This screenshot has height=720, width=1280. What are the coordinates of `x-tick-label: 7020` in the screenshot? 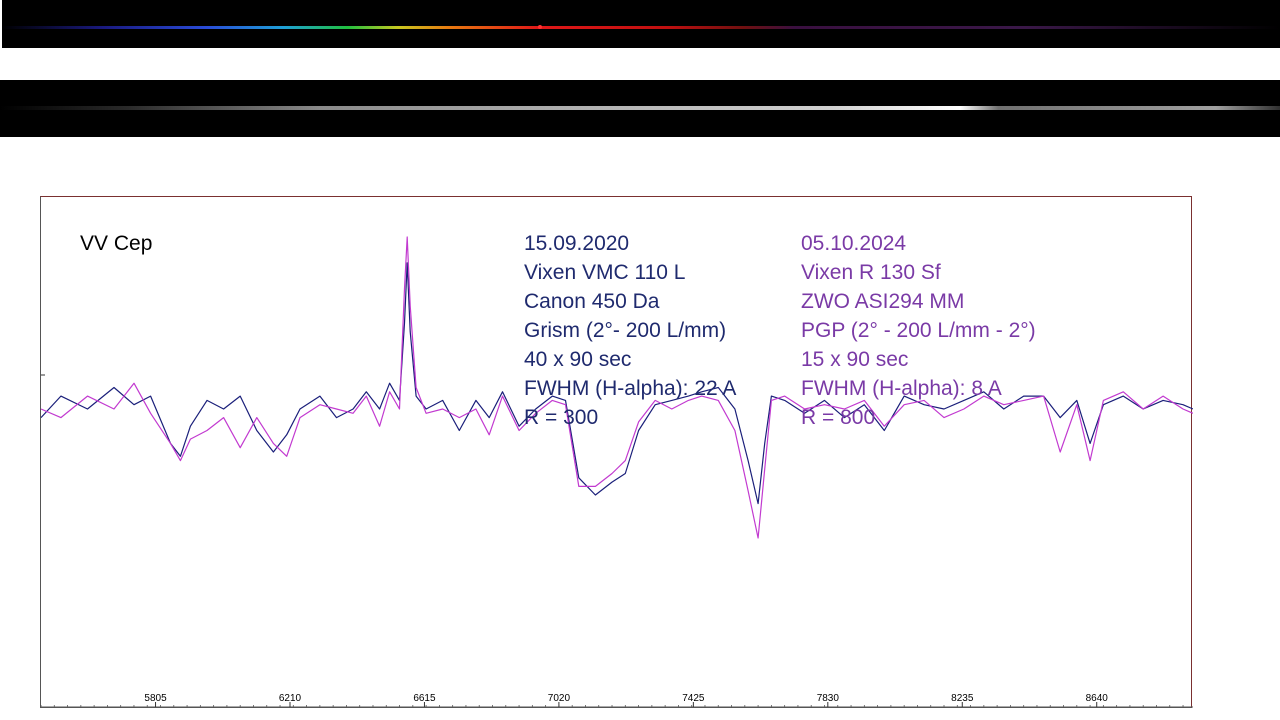 It's located at (559, 698).